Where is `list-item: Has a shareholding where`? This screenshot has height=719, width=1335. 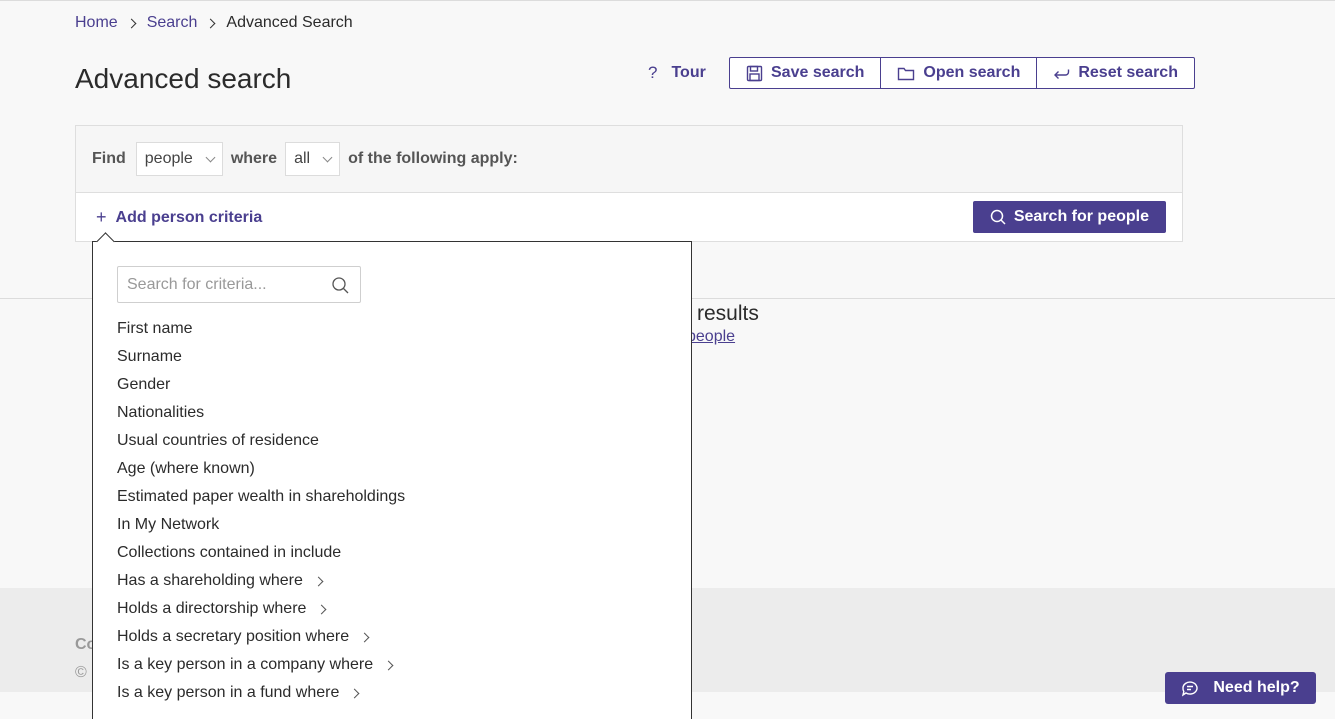 list-item: Has a shareholding where is located at coordinates (261, 581).